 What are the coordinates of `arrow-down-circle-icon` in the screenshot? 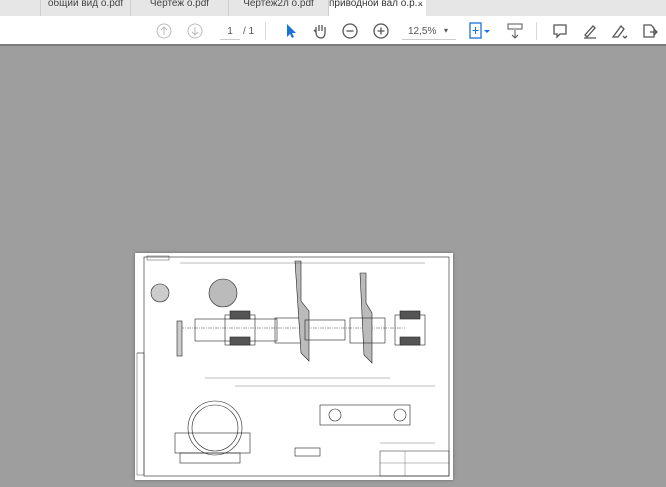 It's located at (195, 31).